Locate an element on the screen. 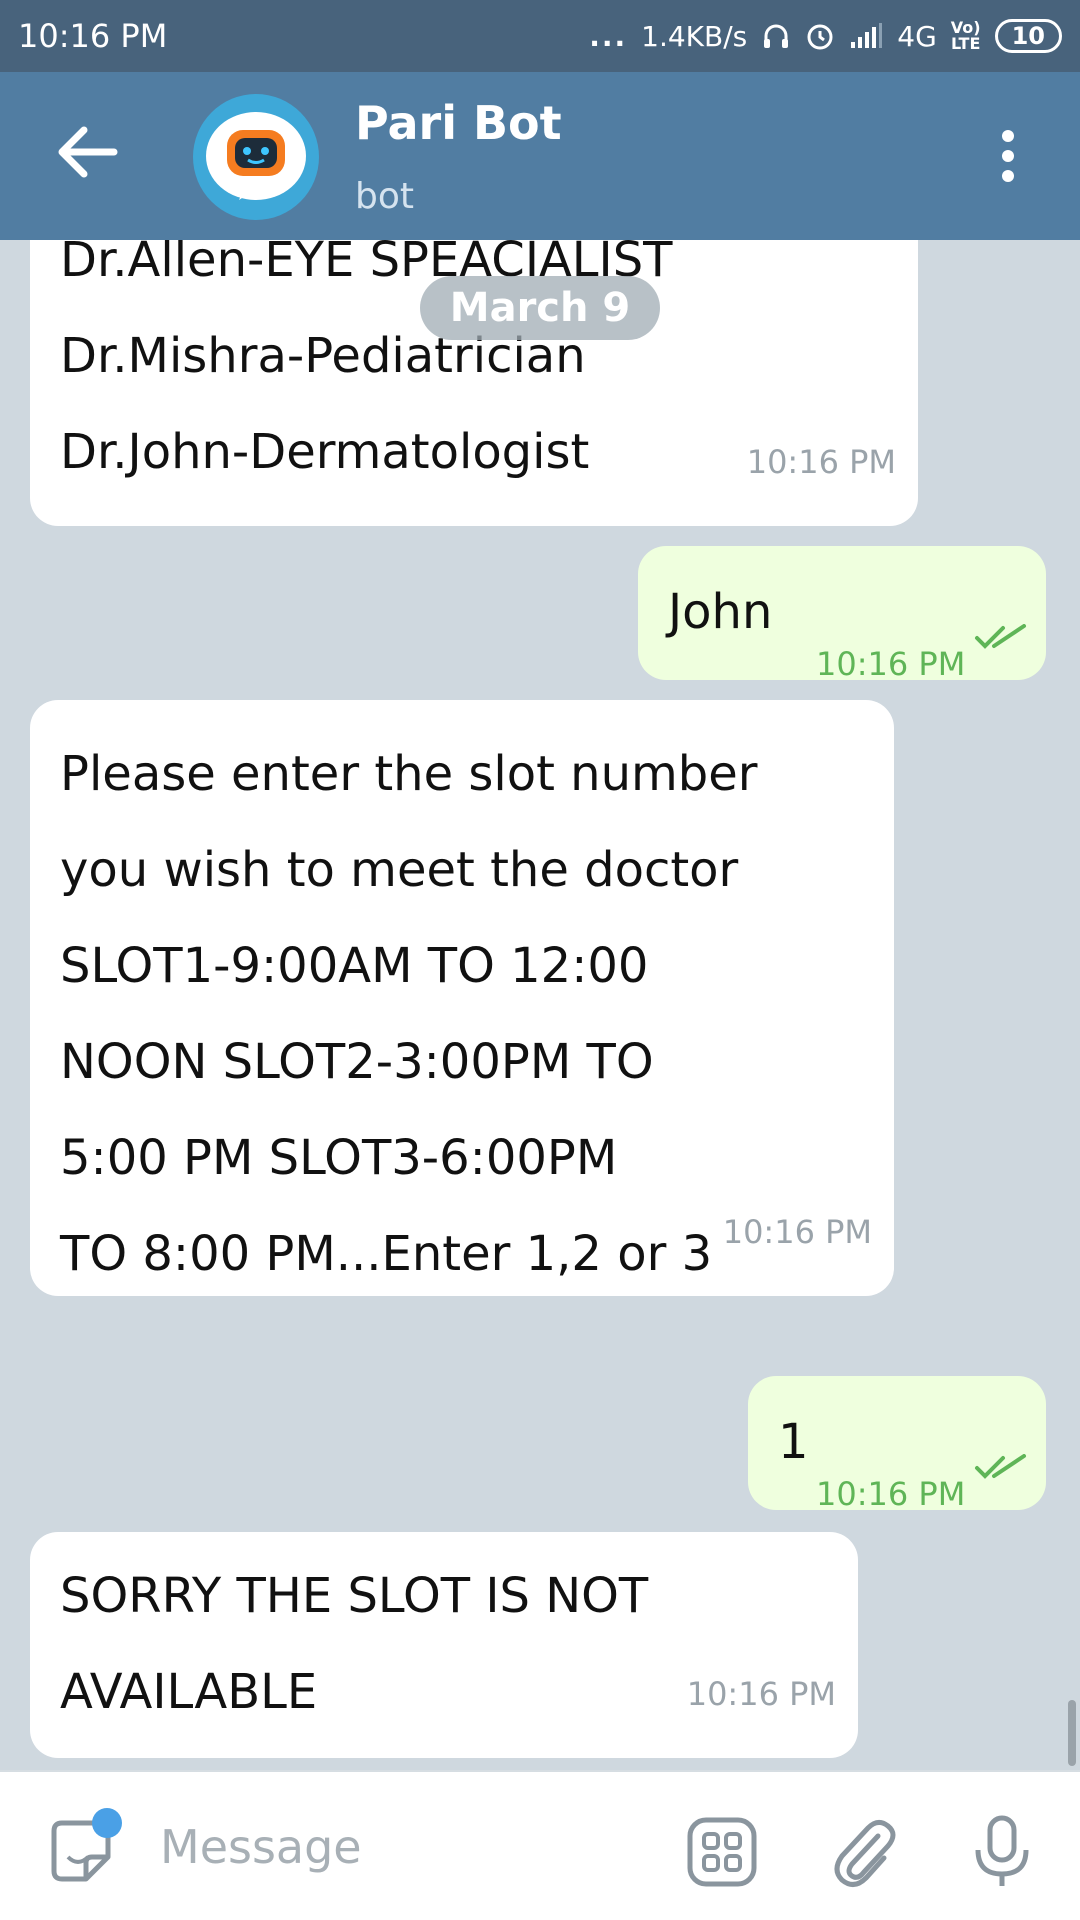 This screenshot has width=1080, height=1920. message-line: you wish to meet the doctor is located at coordinates (399, 870).